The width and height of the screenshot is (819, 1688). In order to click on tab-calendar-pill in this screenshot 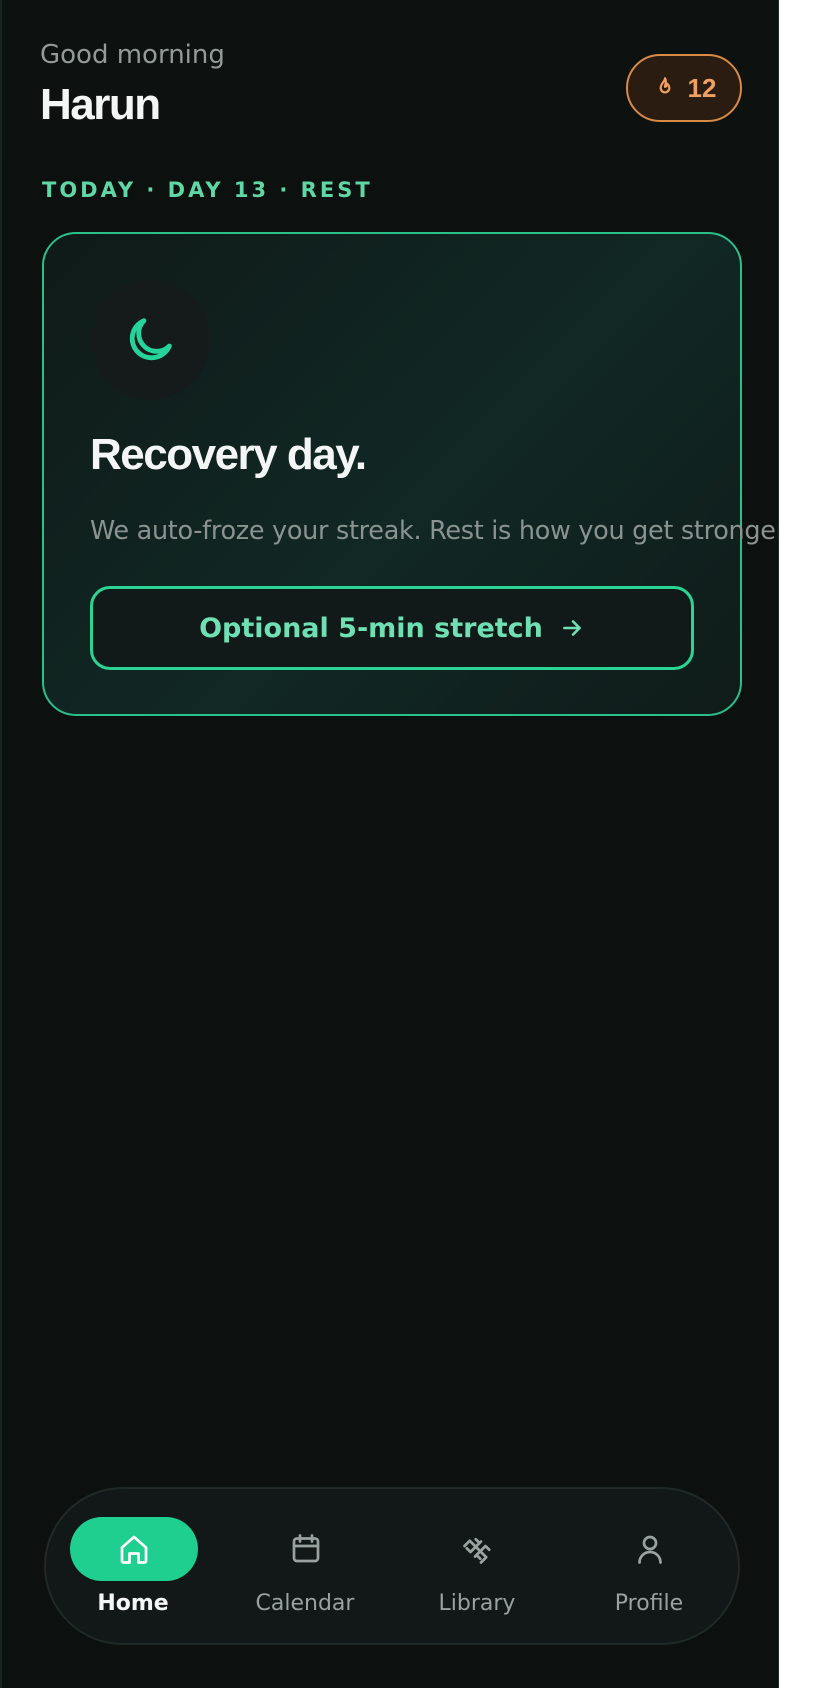, I will do `click(306, 1549)`.